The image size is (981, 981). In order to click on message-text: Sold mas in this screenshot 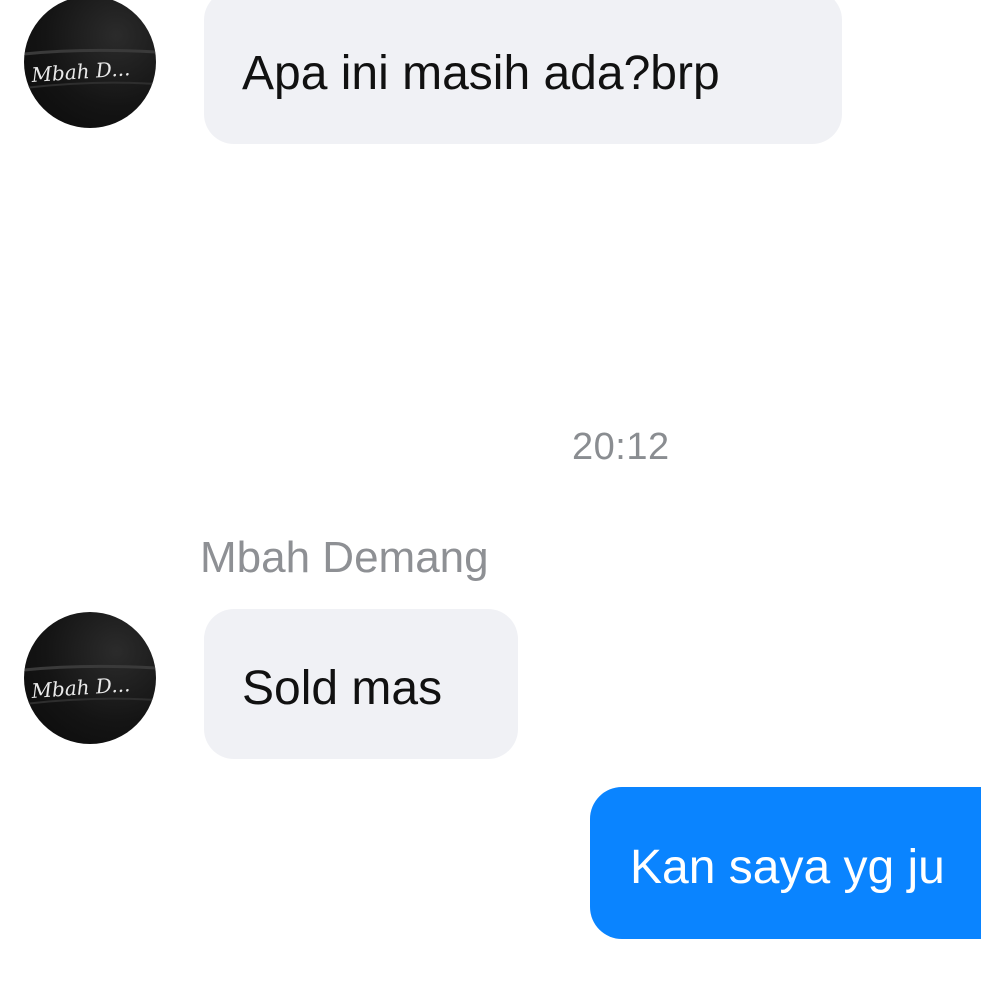, I will do `click(342, 688)`.